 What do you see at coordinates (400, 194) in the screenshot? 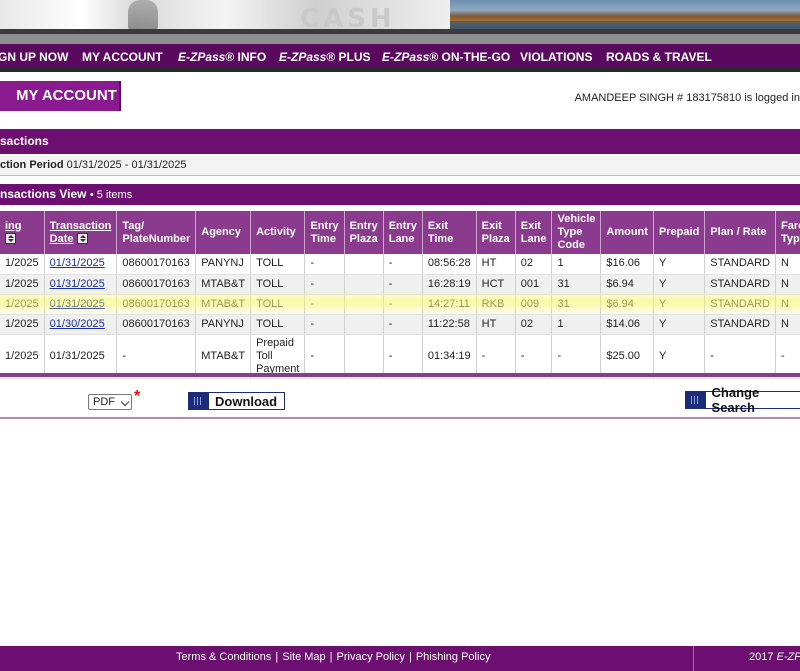
I see `transactions-view-header: nsactions View • 5 items` at bounding box center [400, 194].